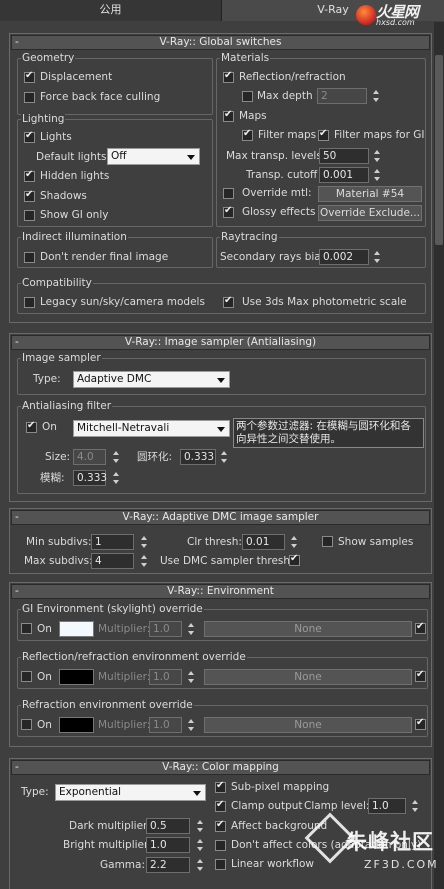 The width and height of the screenshot is (444, 889). I want to click on refr-env-multiplier-spinner, so click(191, 725).